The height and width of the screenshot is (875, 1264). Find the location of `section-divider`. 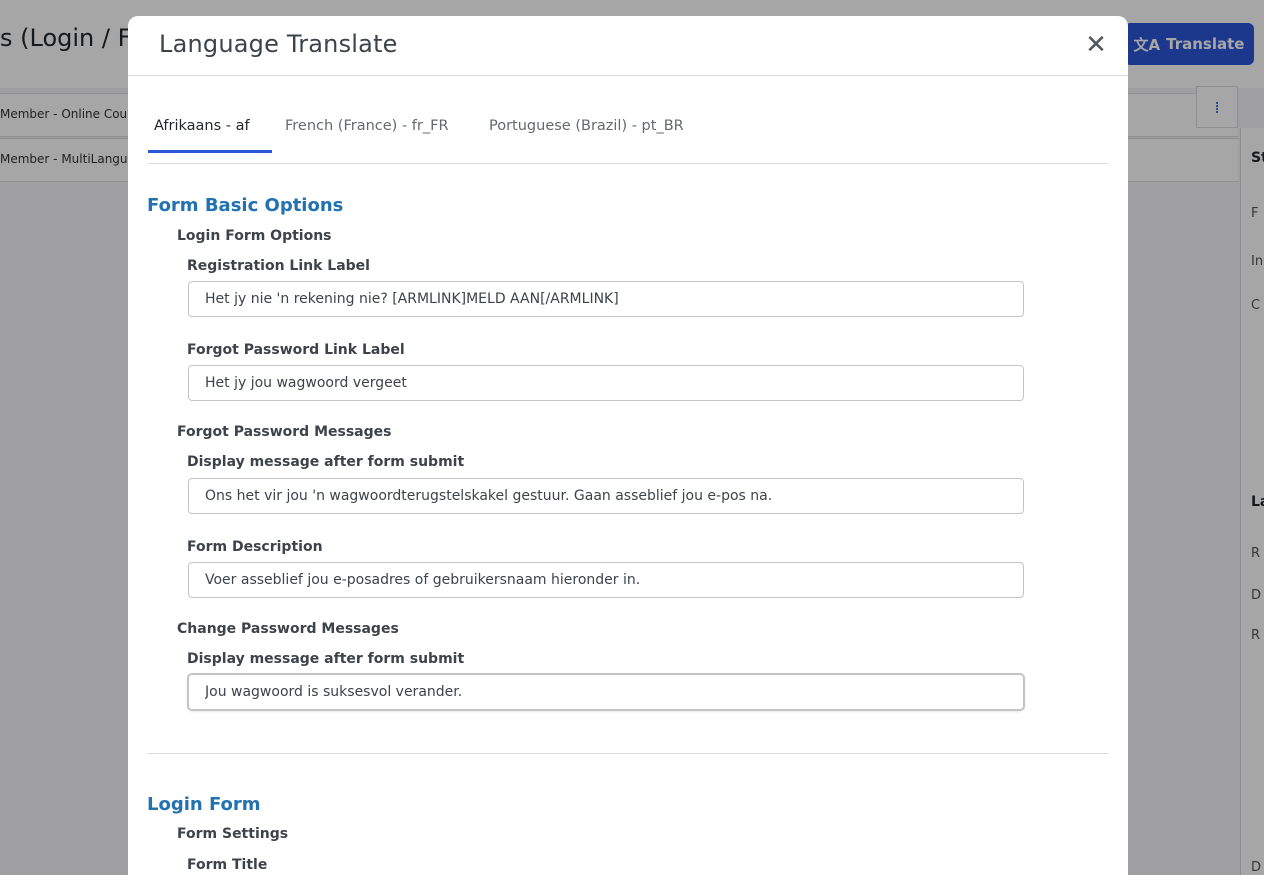

section-divider is located at coordinates (627, 753).